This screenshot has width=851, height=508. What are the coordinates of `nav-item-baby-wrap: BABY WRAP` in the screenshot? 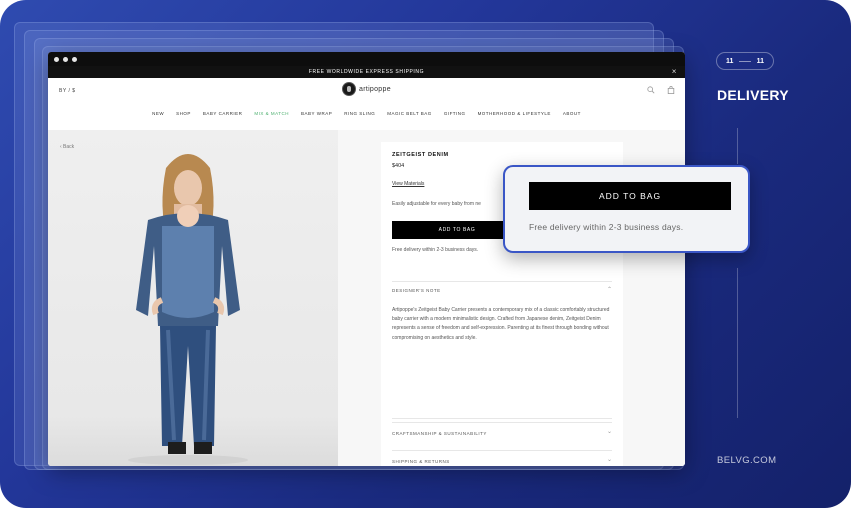 It's located at (316, 113).